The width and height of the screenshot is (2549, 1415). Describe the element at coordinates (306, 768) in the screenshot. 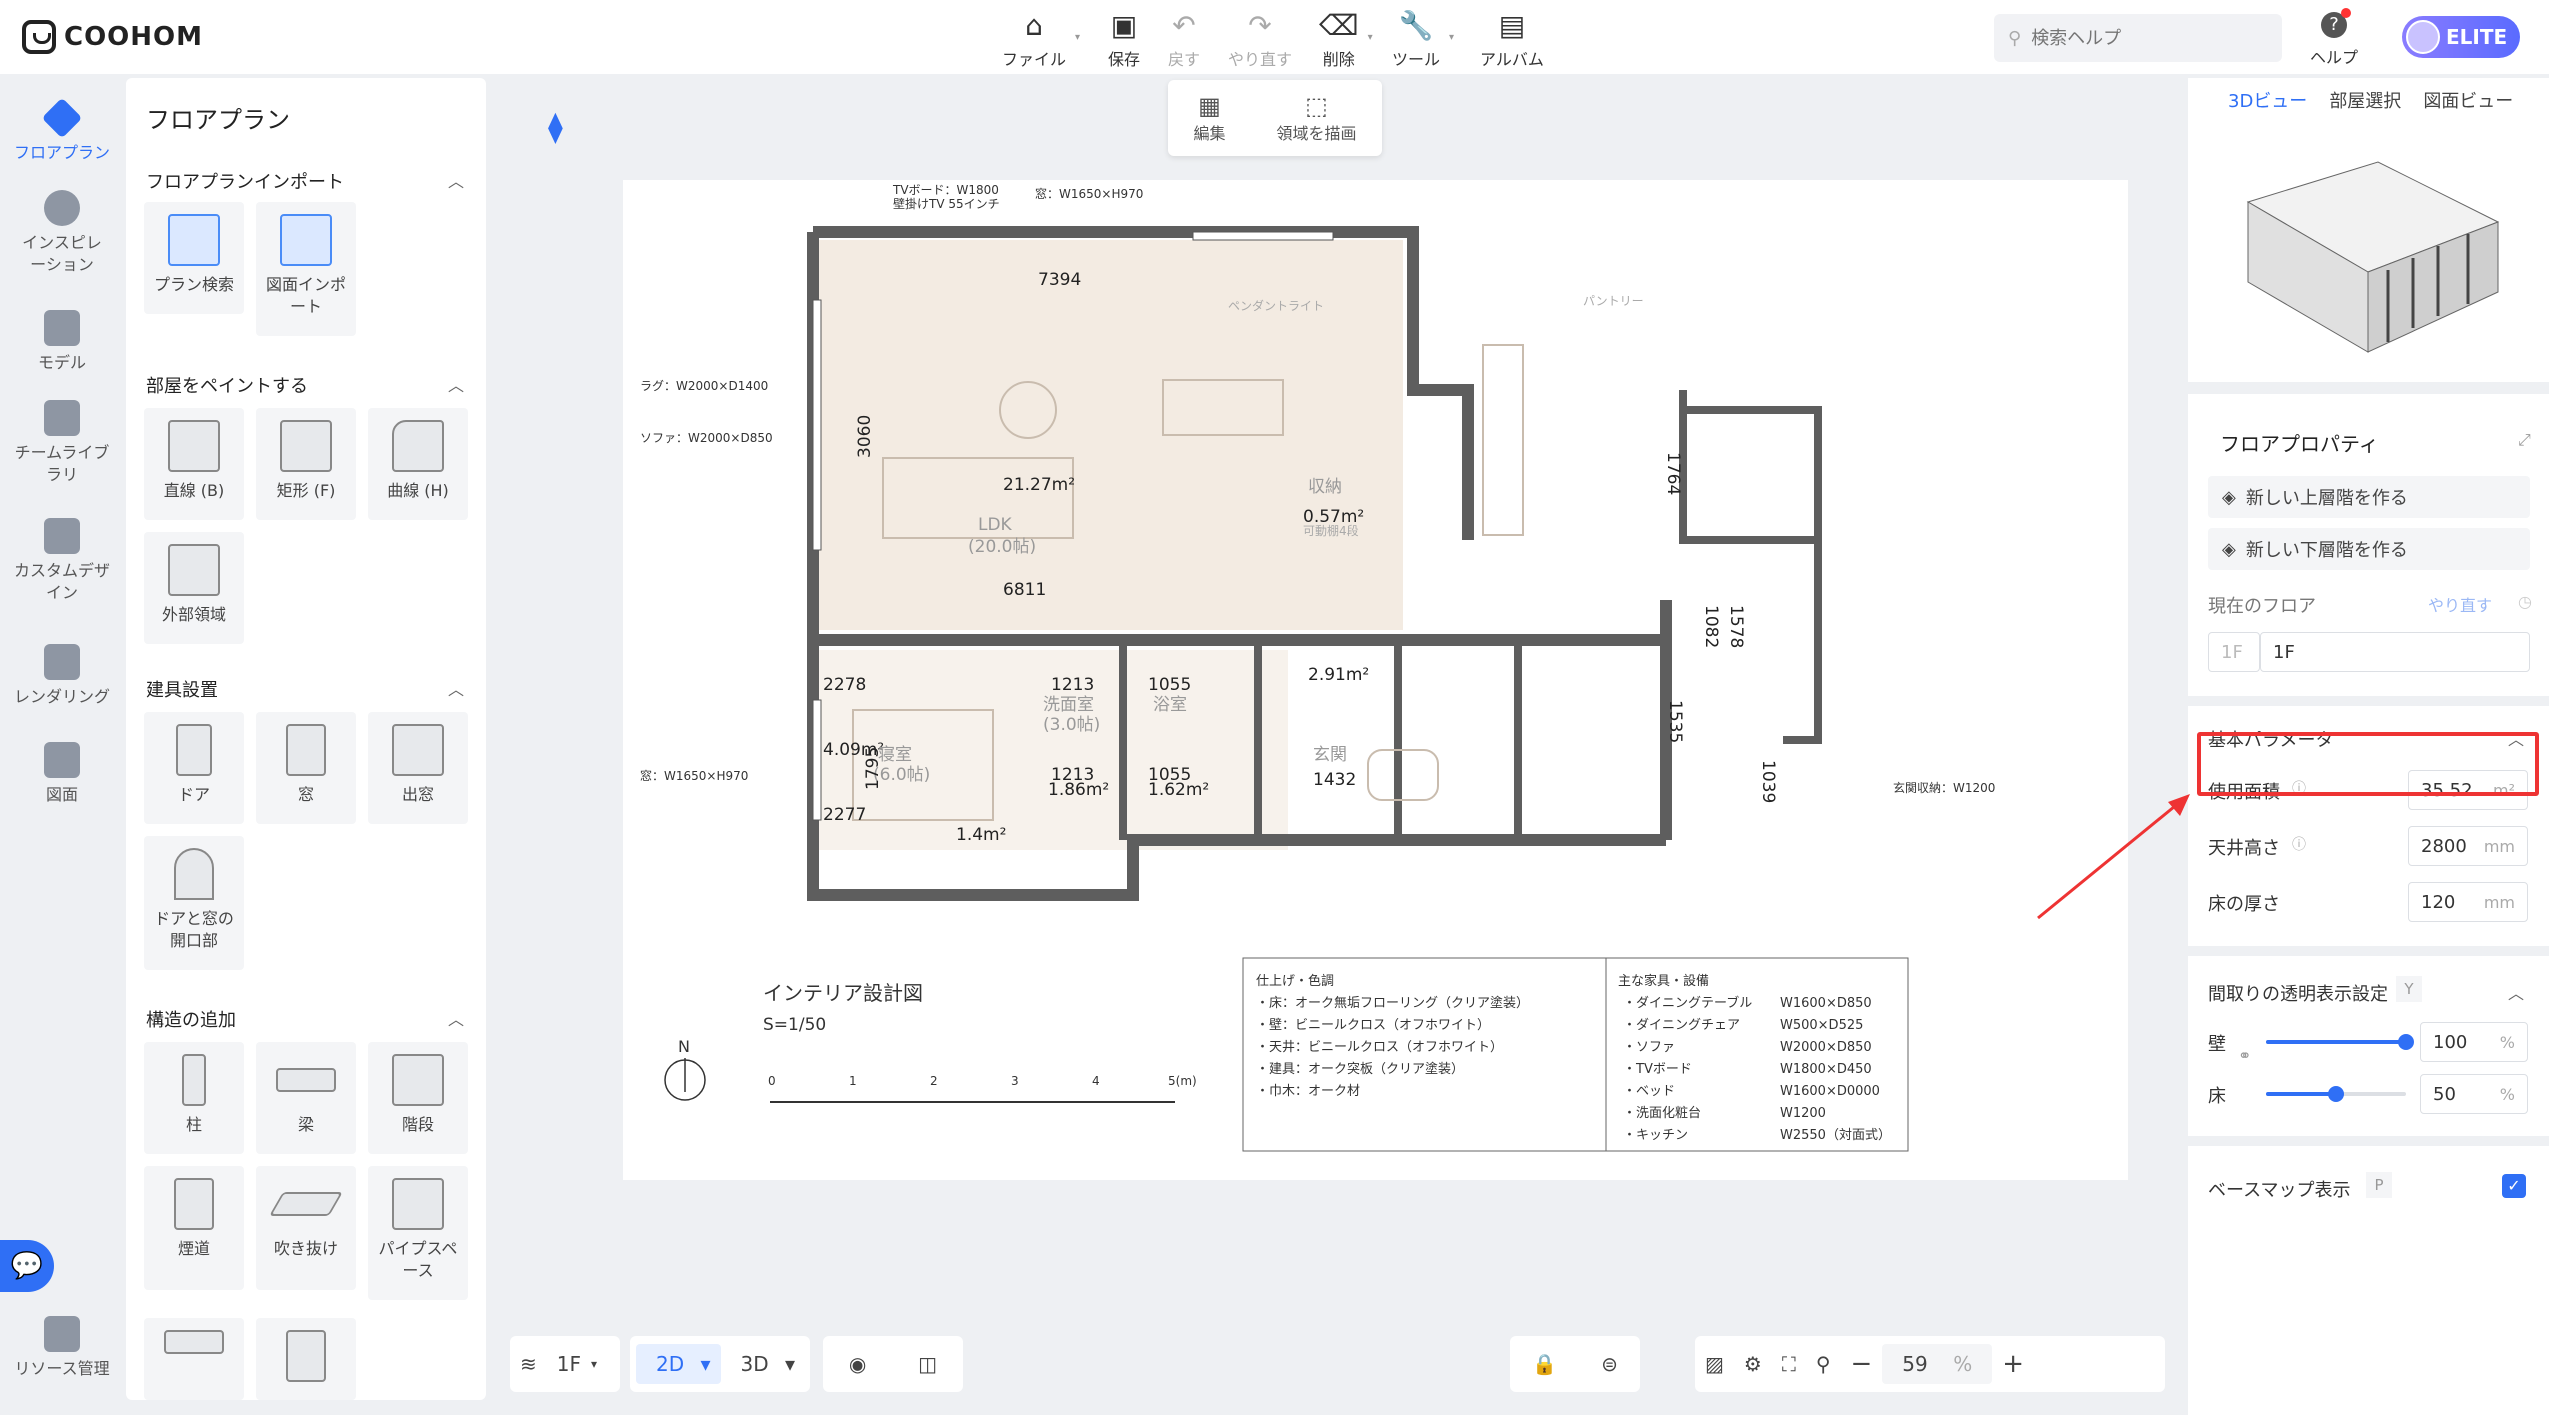

I see `window-tile: 窓` at that location.